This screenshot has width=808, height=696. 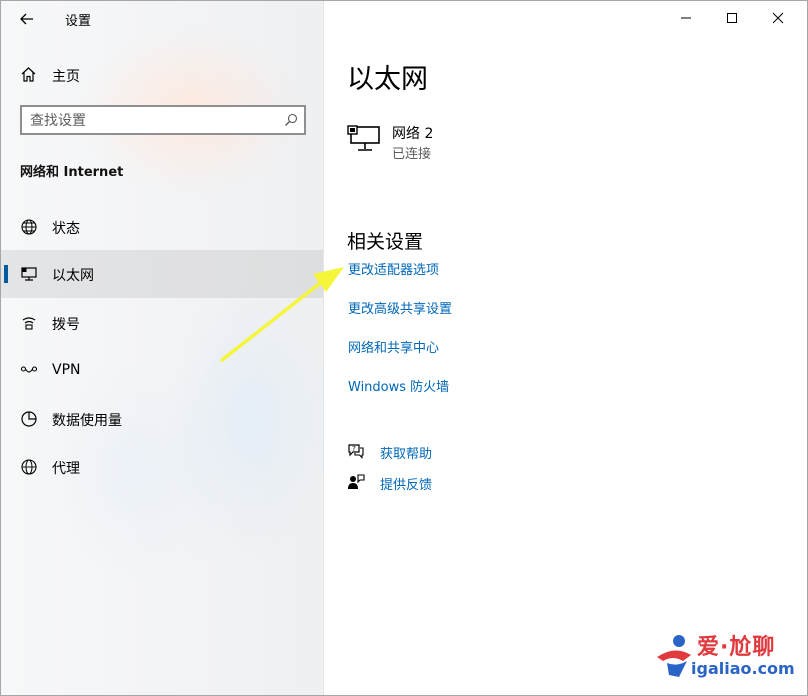 What do you see at coordinates (29, 274) in the screenshot?
I see `ethernet-monitor-icon` at bounding box center [29, 274].